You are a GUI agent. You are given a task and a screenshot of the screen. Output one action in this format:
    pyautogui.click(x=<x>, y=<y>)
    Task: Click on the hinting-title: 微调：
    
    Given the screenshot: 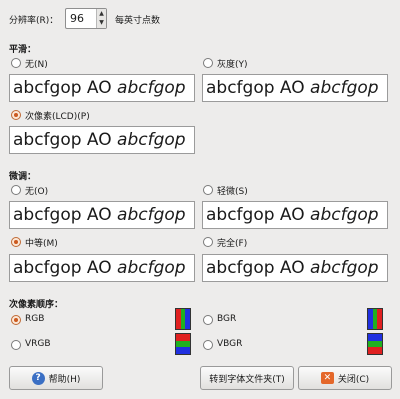 What is the action you would take?
    pyautogui.click(x=23, y=177)
    